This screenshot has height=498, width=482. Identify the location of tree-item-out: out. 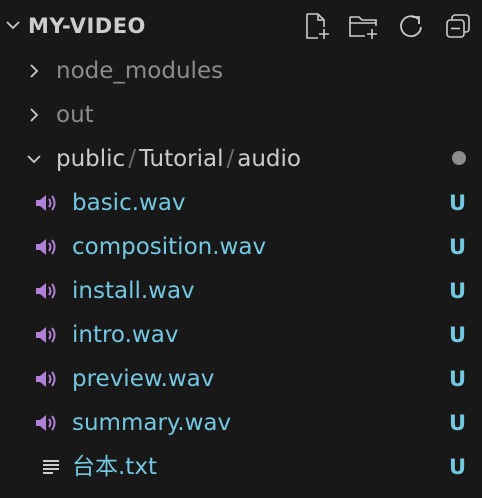
(241, 115).